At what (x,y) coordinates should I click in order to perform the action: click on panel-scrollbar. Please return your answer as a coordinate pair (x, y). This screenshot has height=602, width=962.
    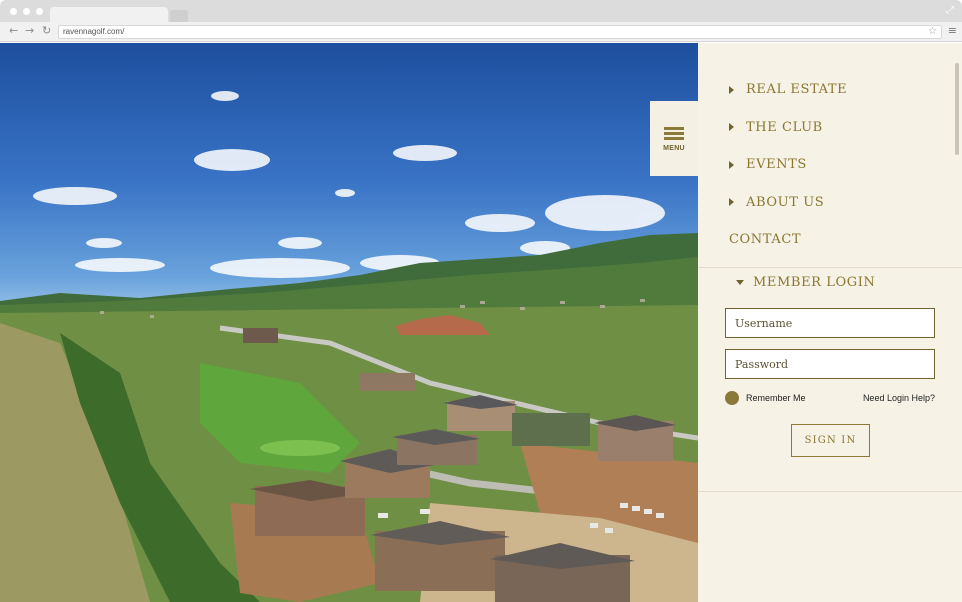
    Looking at the image, I should click on (957, 109).